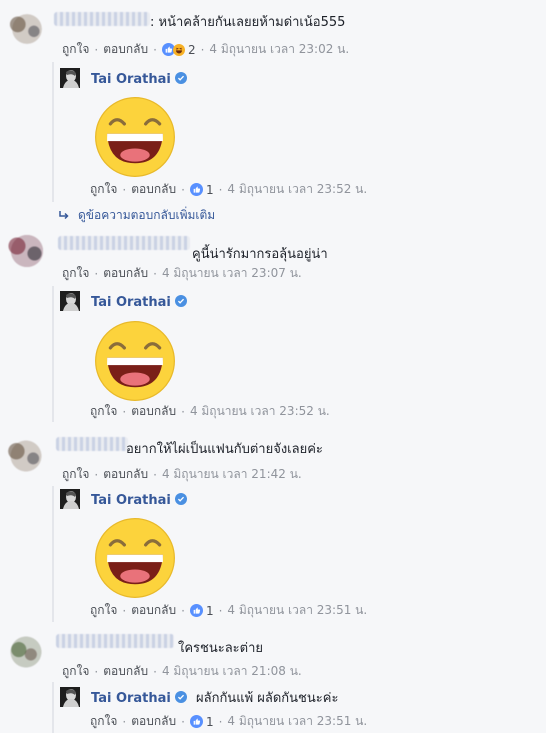  I want to click on reply-header: Tai Orathai ผลักกันแพ้ ผลัดกันชนะค่ะ, so click(214, 697).